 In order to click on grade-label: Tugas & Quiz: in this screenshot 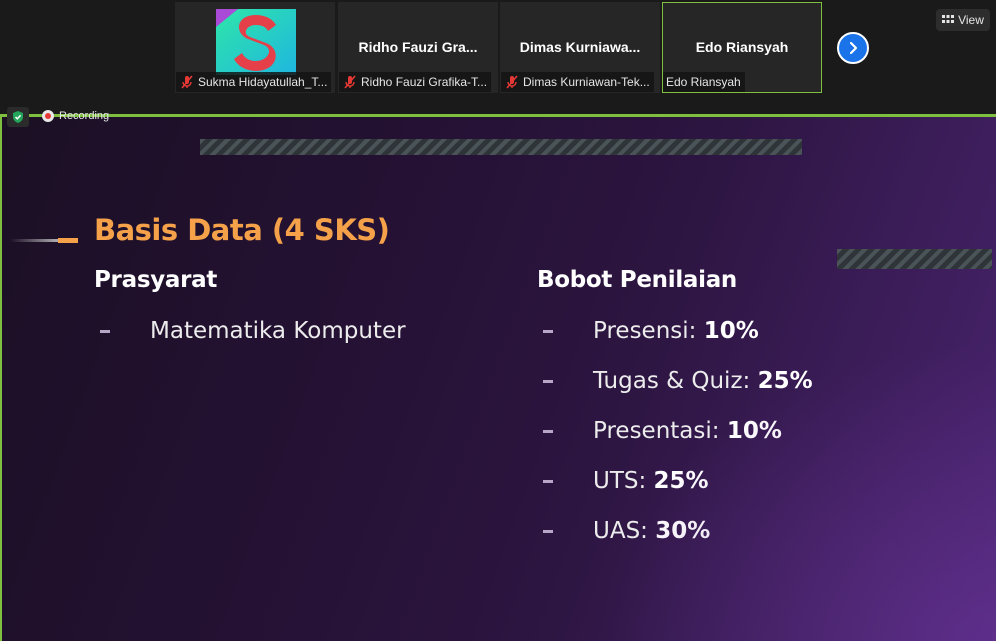, I will do `click(675, 381)`.